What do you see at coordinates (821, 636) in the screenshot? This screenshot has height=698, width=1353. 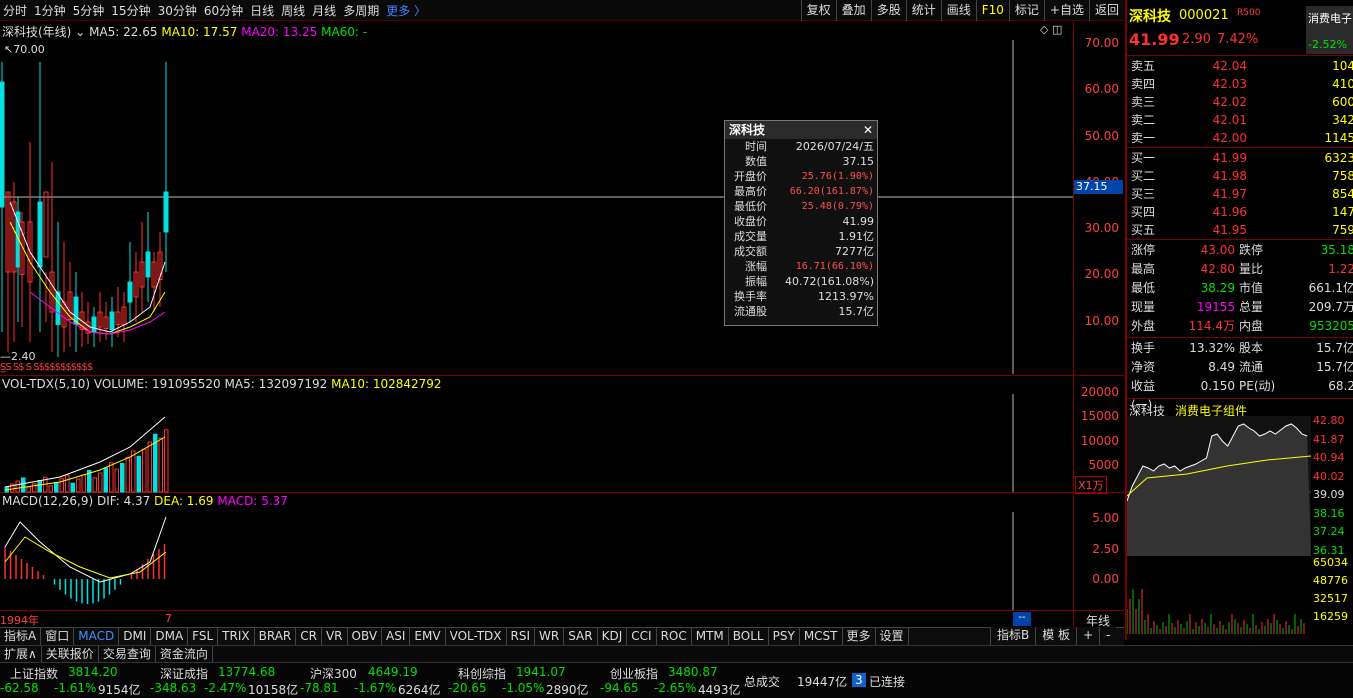 I see `indicator-tab: MCST` at bounding box center [821, 636].